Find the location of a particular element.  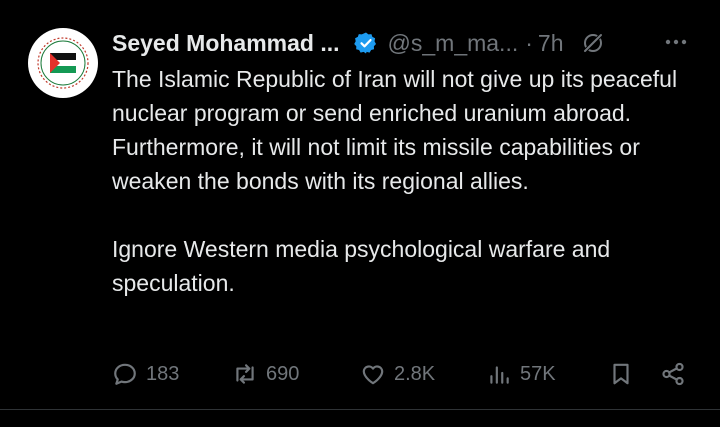

bookmark-button is located at coordinates (625, 374).